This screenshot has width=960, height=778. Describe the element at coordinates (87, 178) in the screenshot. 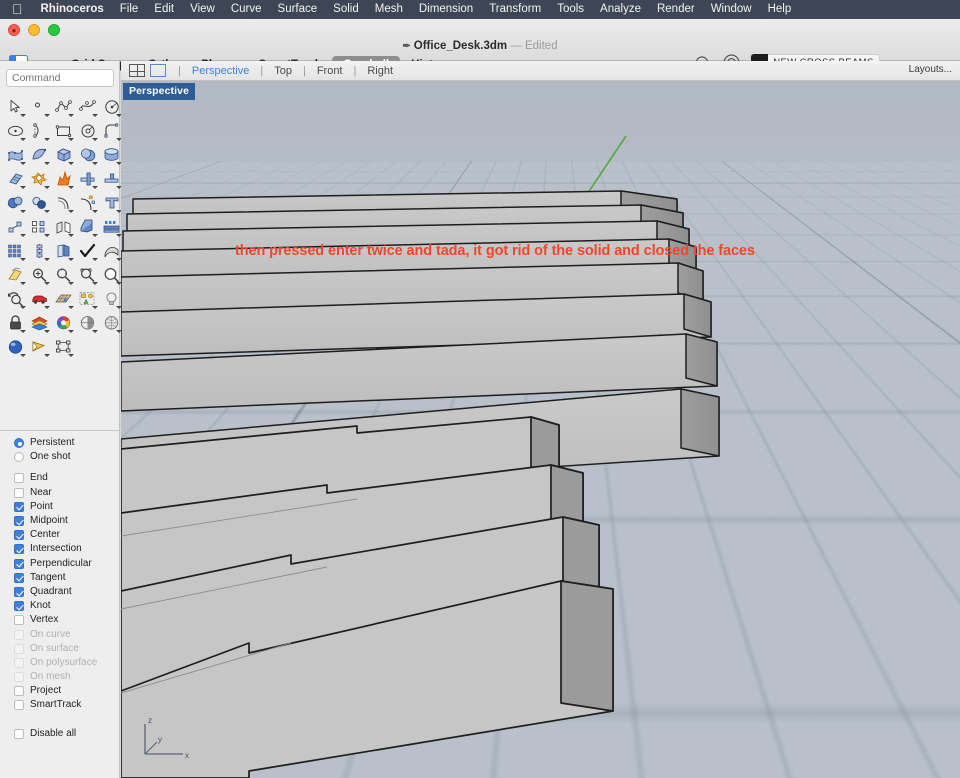

I see `join-icon` at that location.